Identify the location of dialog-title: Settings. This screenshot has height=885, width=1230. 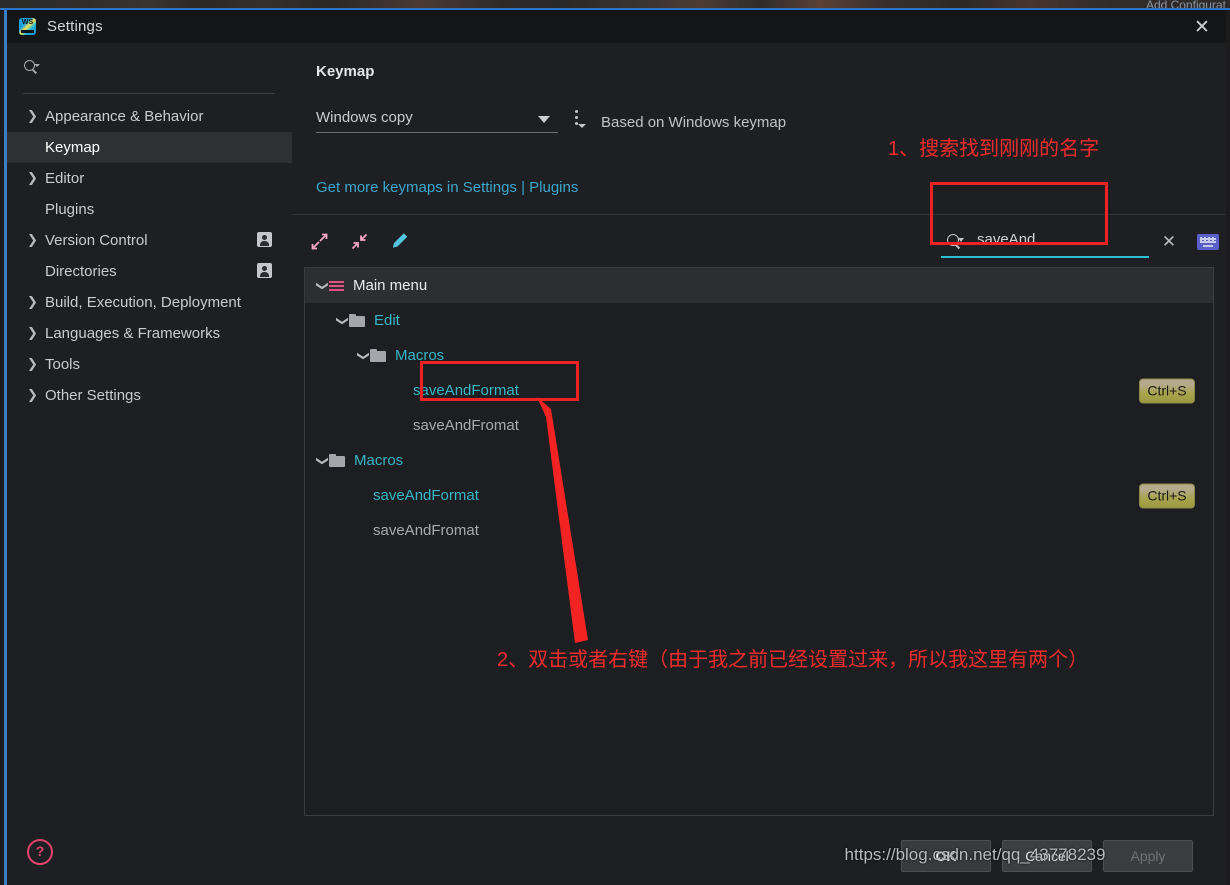
(75, 26).